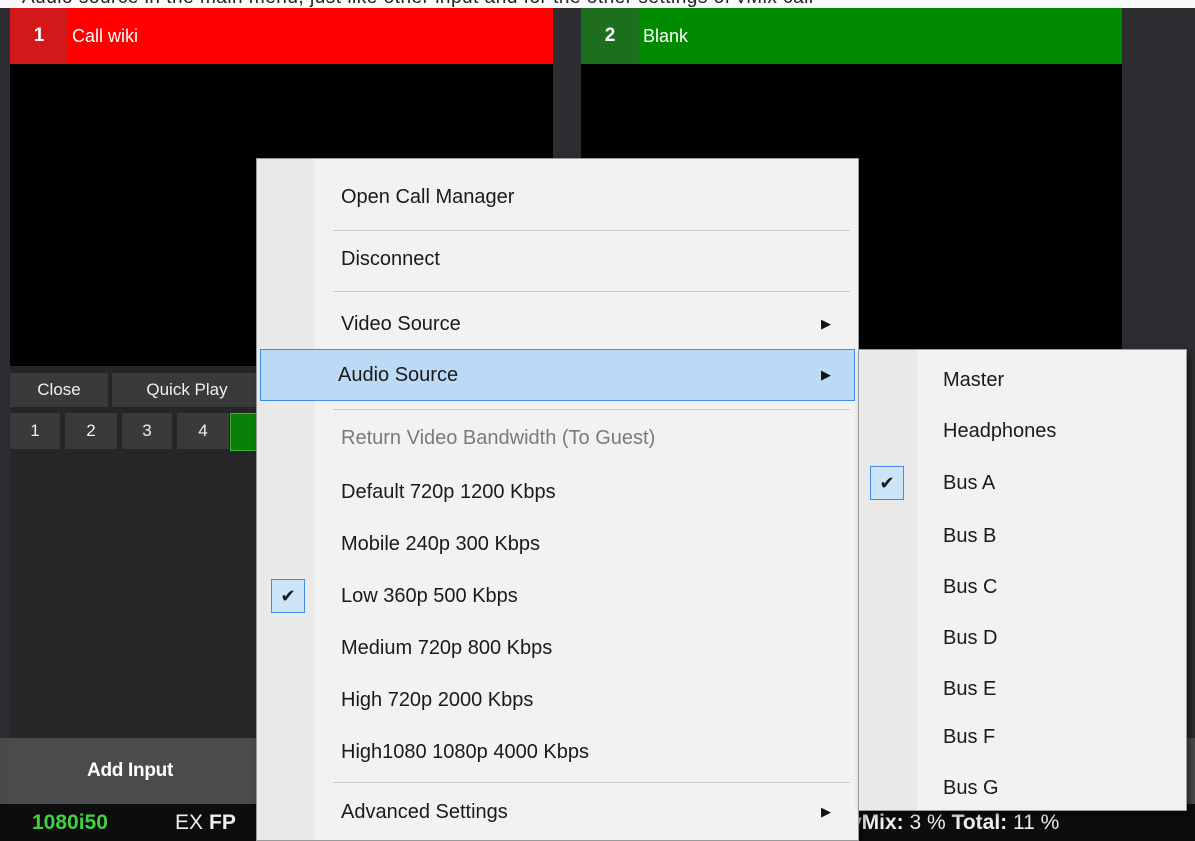  What do you see at coordinates (222, 822) in the screenshot?
I see `fps-label: FP` at bounding box center [222, 822].